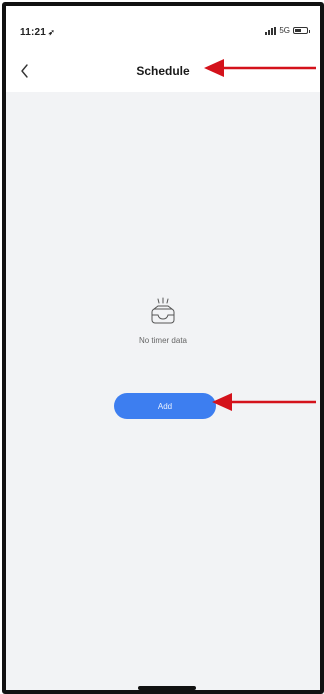 This screenshot has height=694, width=324. What do you see at coordinates (165, 406) in the screenshot?
I see `add-button: Add` at bounding box center [165, 406].